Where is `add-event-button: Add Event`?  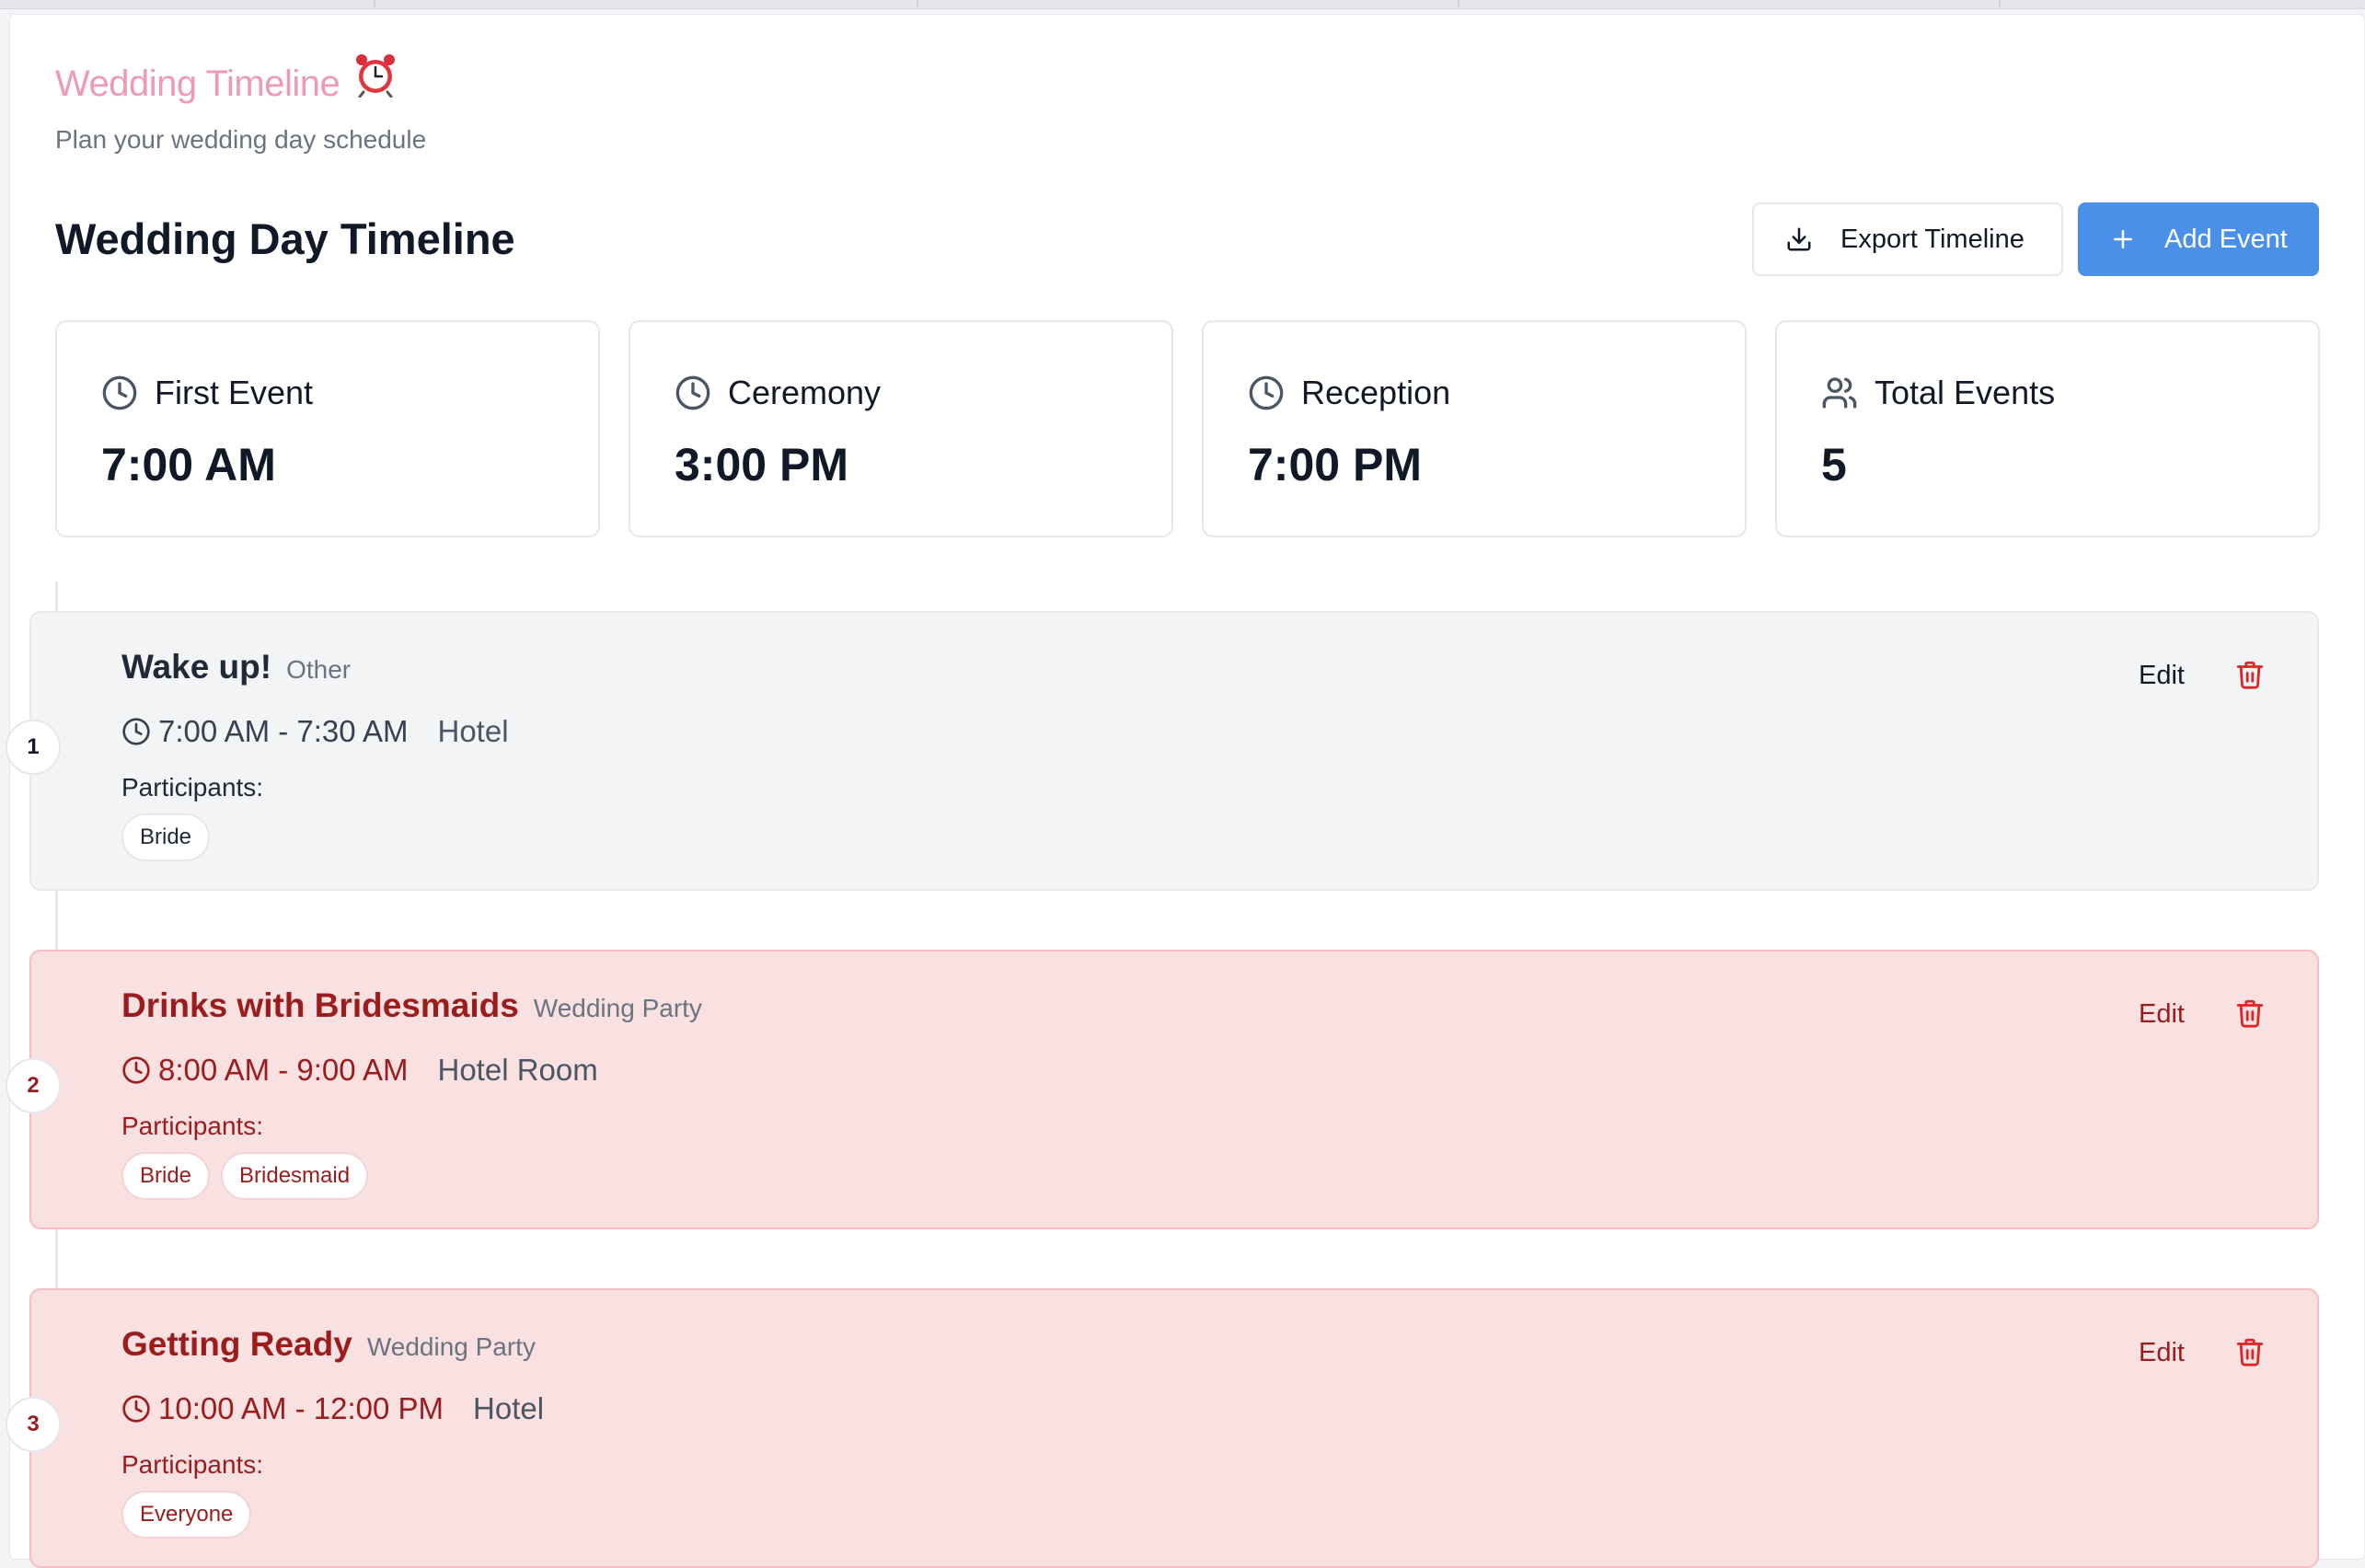
add-event-button: Add Event is located at coordinates (2198, 239).